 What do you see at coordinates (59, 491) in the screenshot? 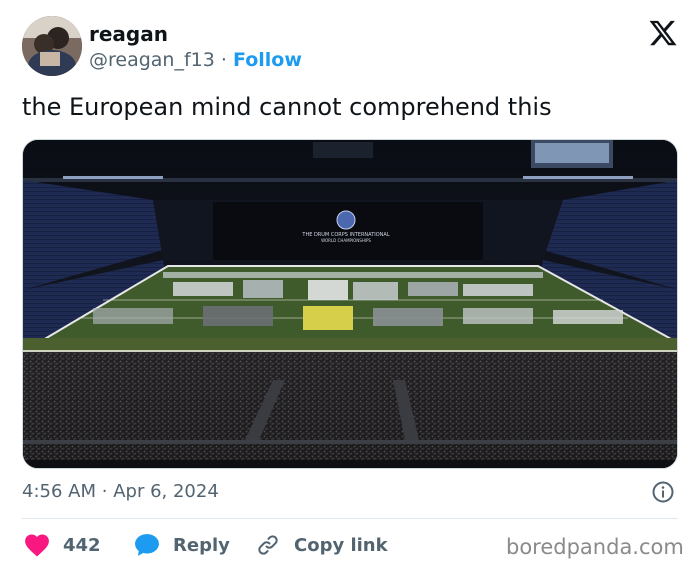
I see `tweet-time: 4:56 AM` at bounding box center [59, 491].